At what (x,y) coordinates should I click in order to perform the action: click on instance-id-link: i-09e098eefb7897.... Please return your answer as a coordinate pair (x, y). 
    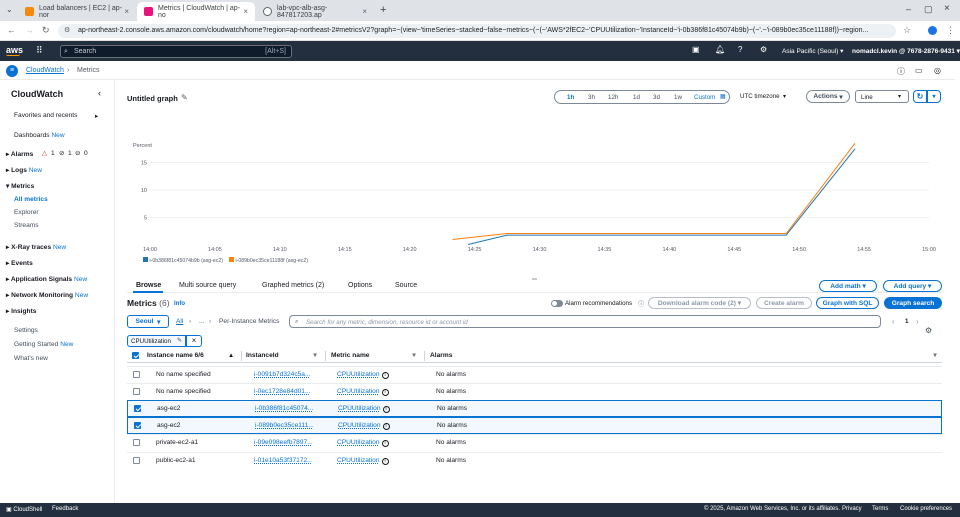
    Looking at the image, I should click on (283, 442).